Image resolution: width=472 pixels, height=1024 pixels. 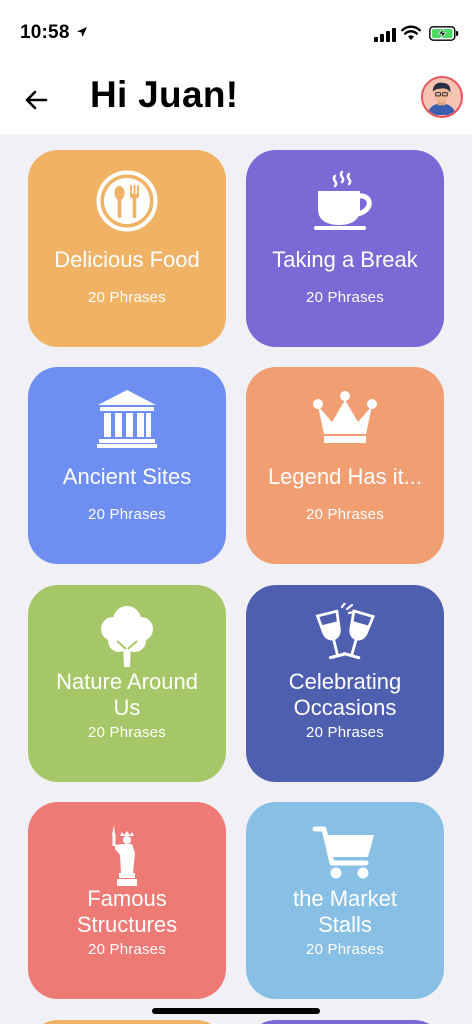 I want to click on card-title: Ancient Sites, so click(x=127, y=476).